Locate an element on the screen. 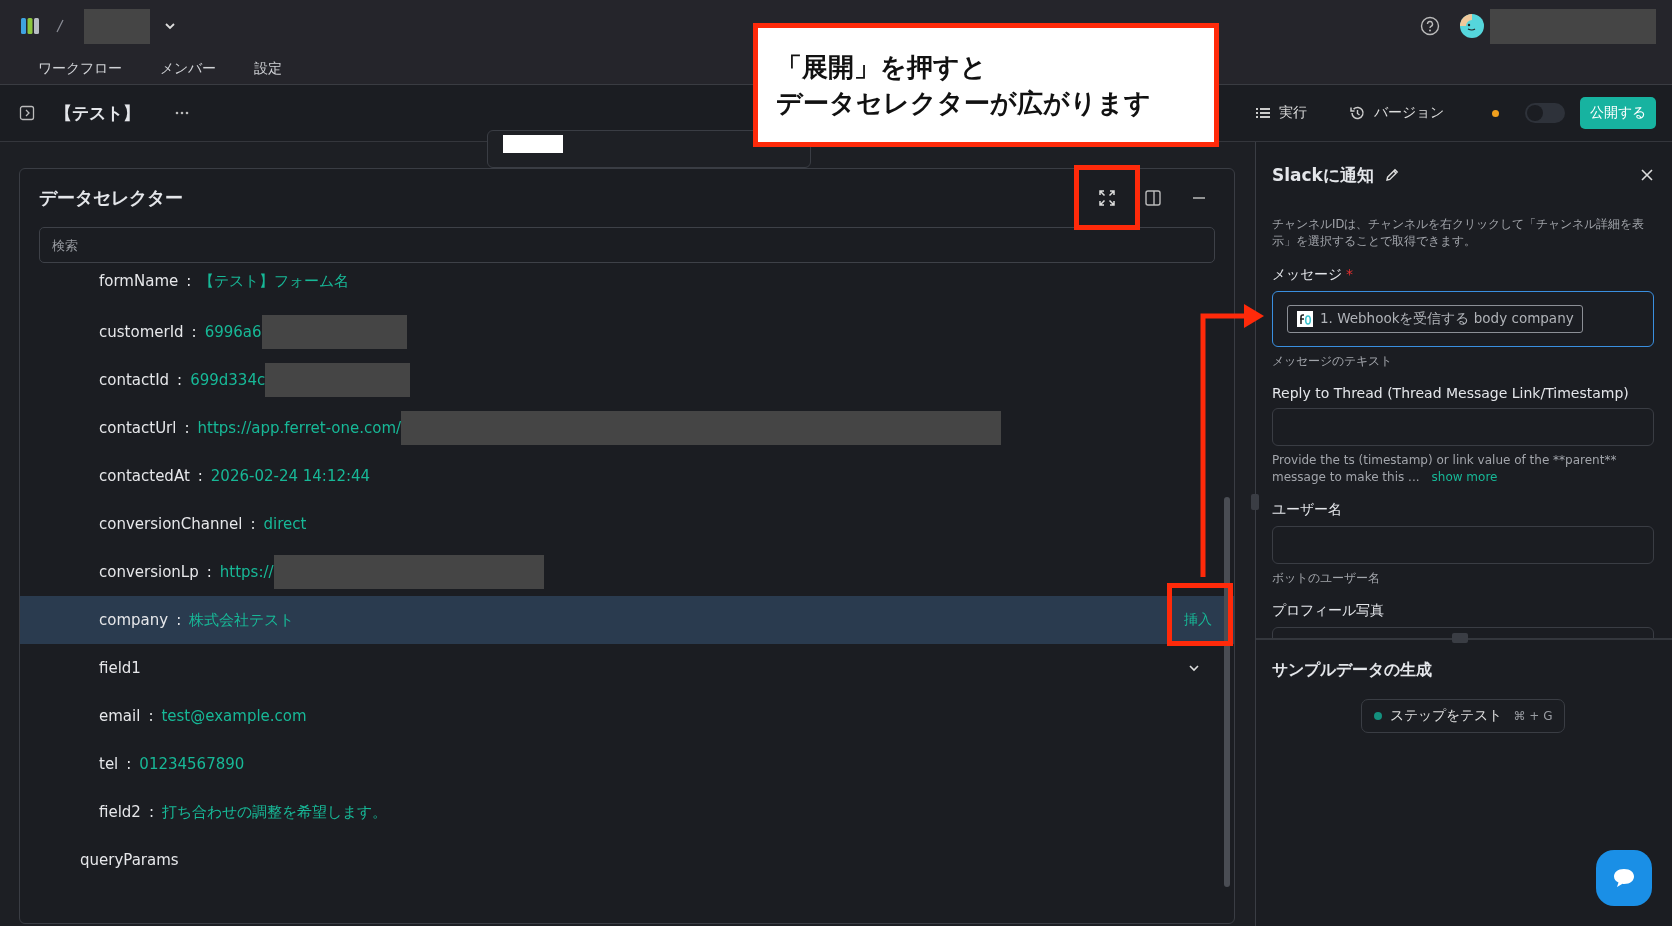 This screenshot has width=1672, height=926. nav-tab: ワークフロー is located at coordinates (80, 65).